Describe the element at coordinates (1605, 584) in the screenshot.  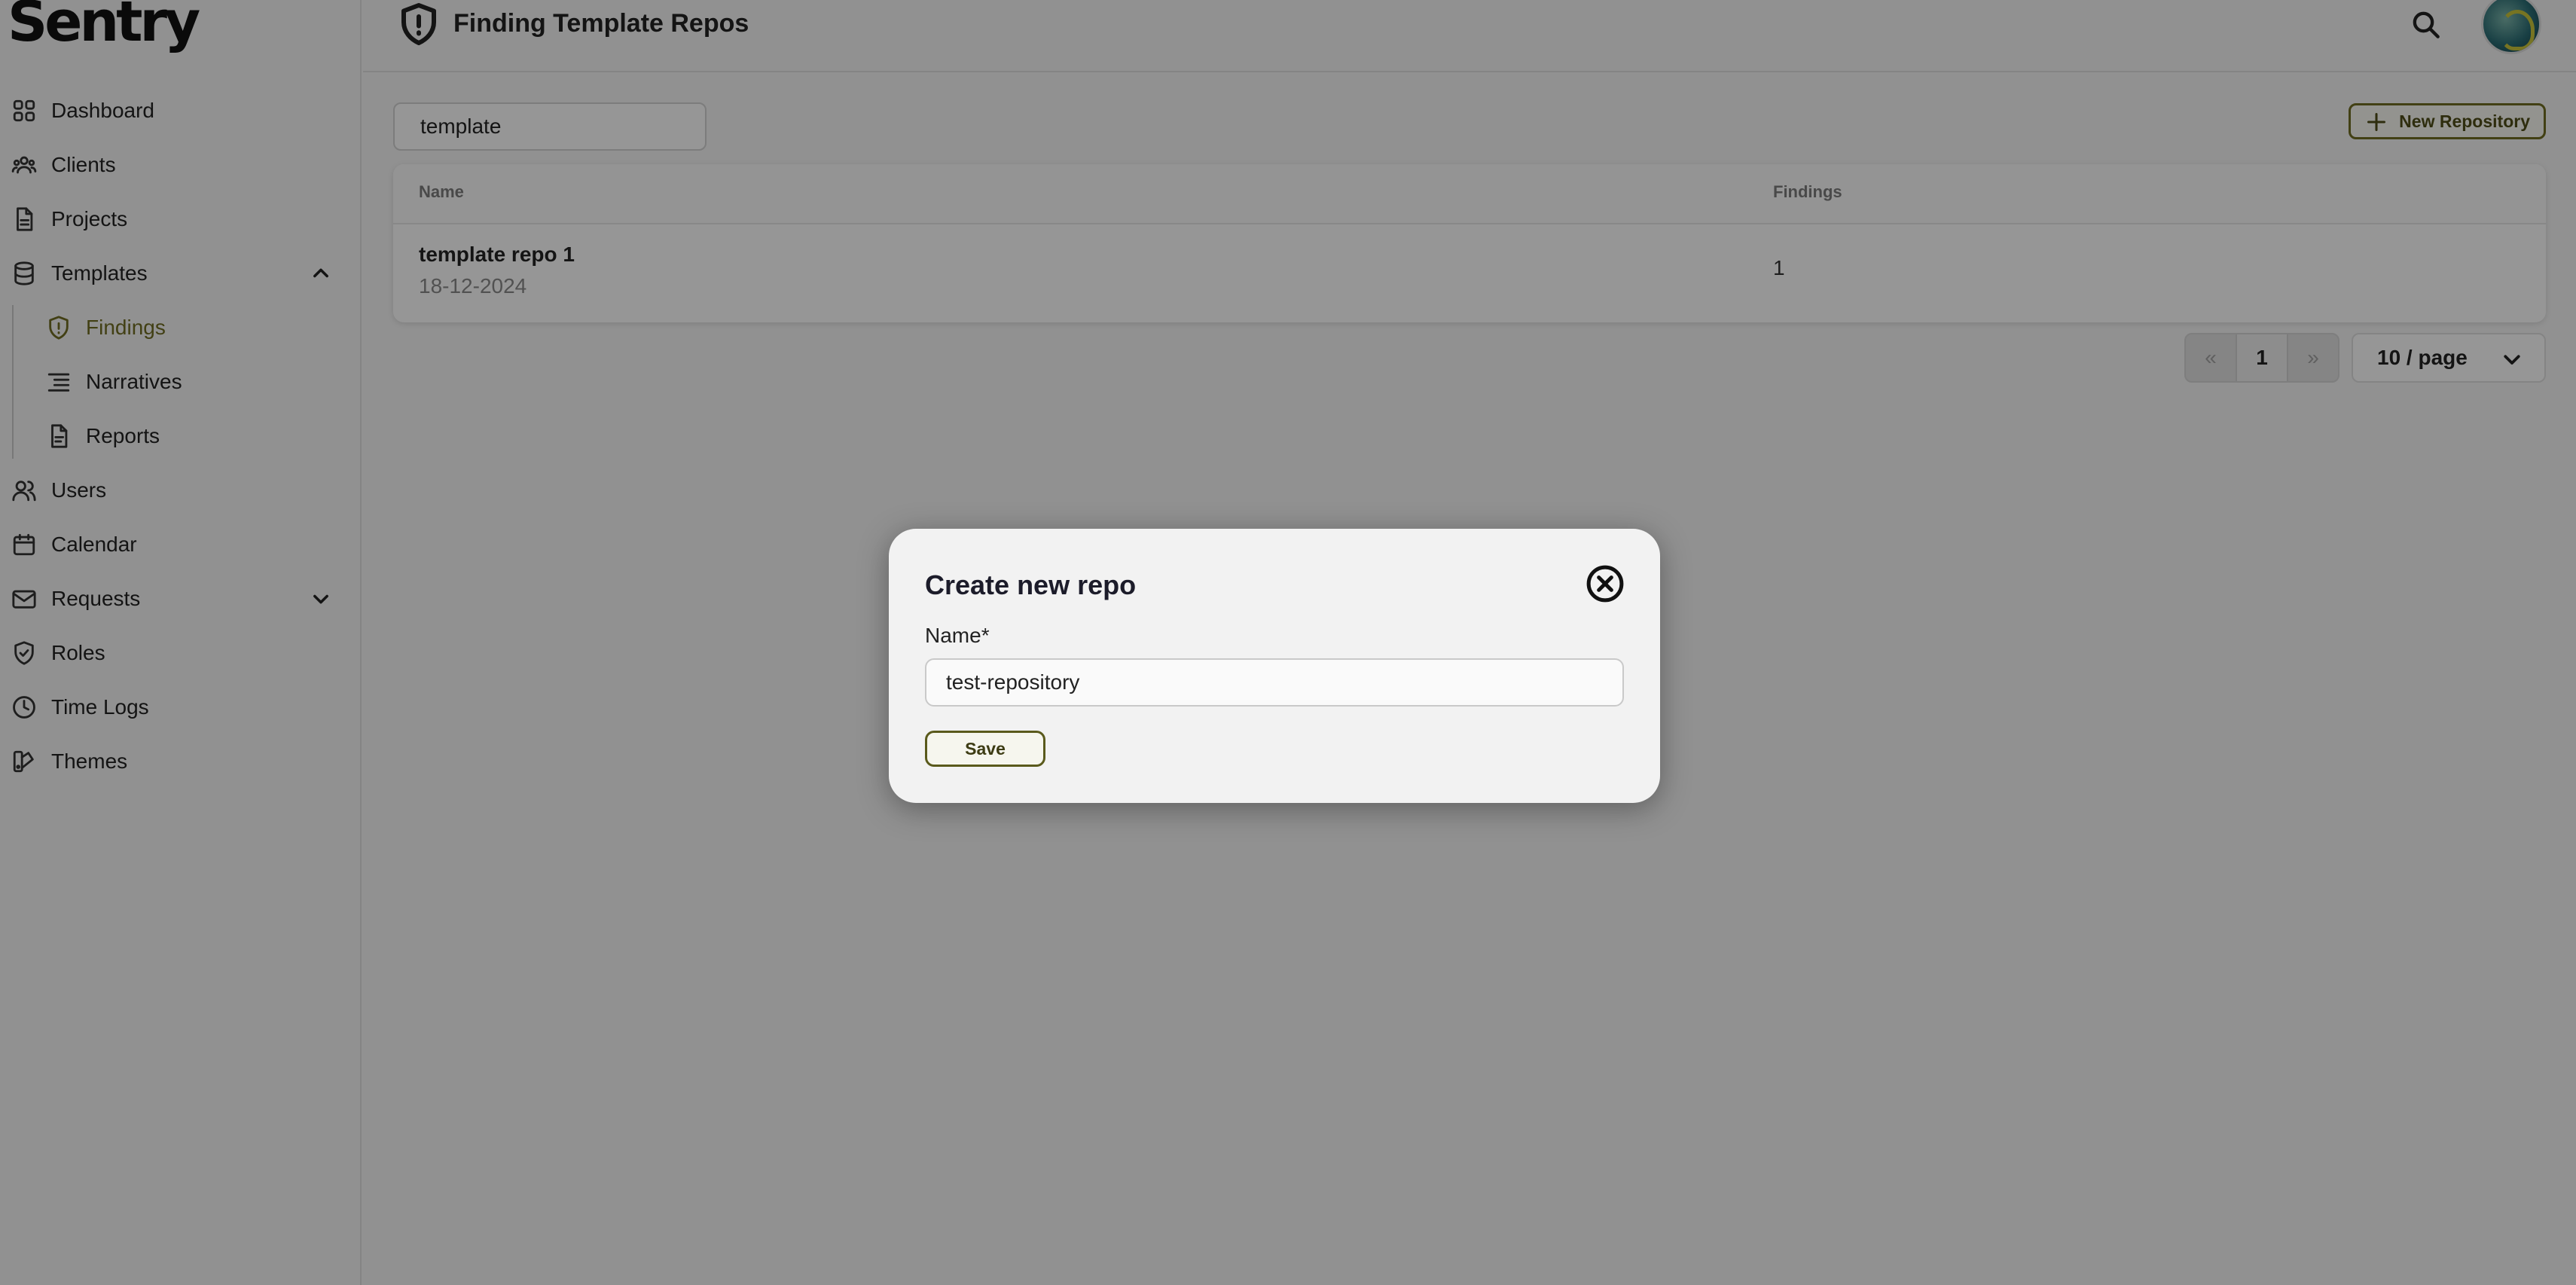
I see `close-icon` at that location.